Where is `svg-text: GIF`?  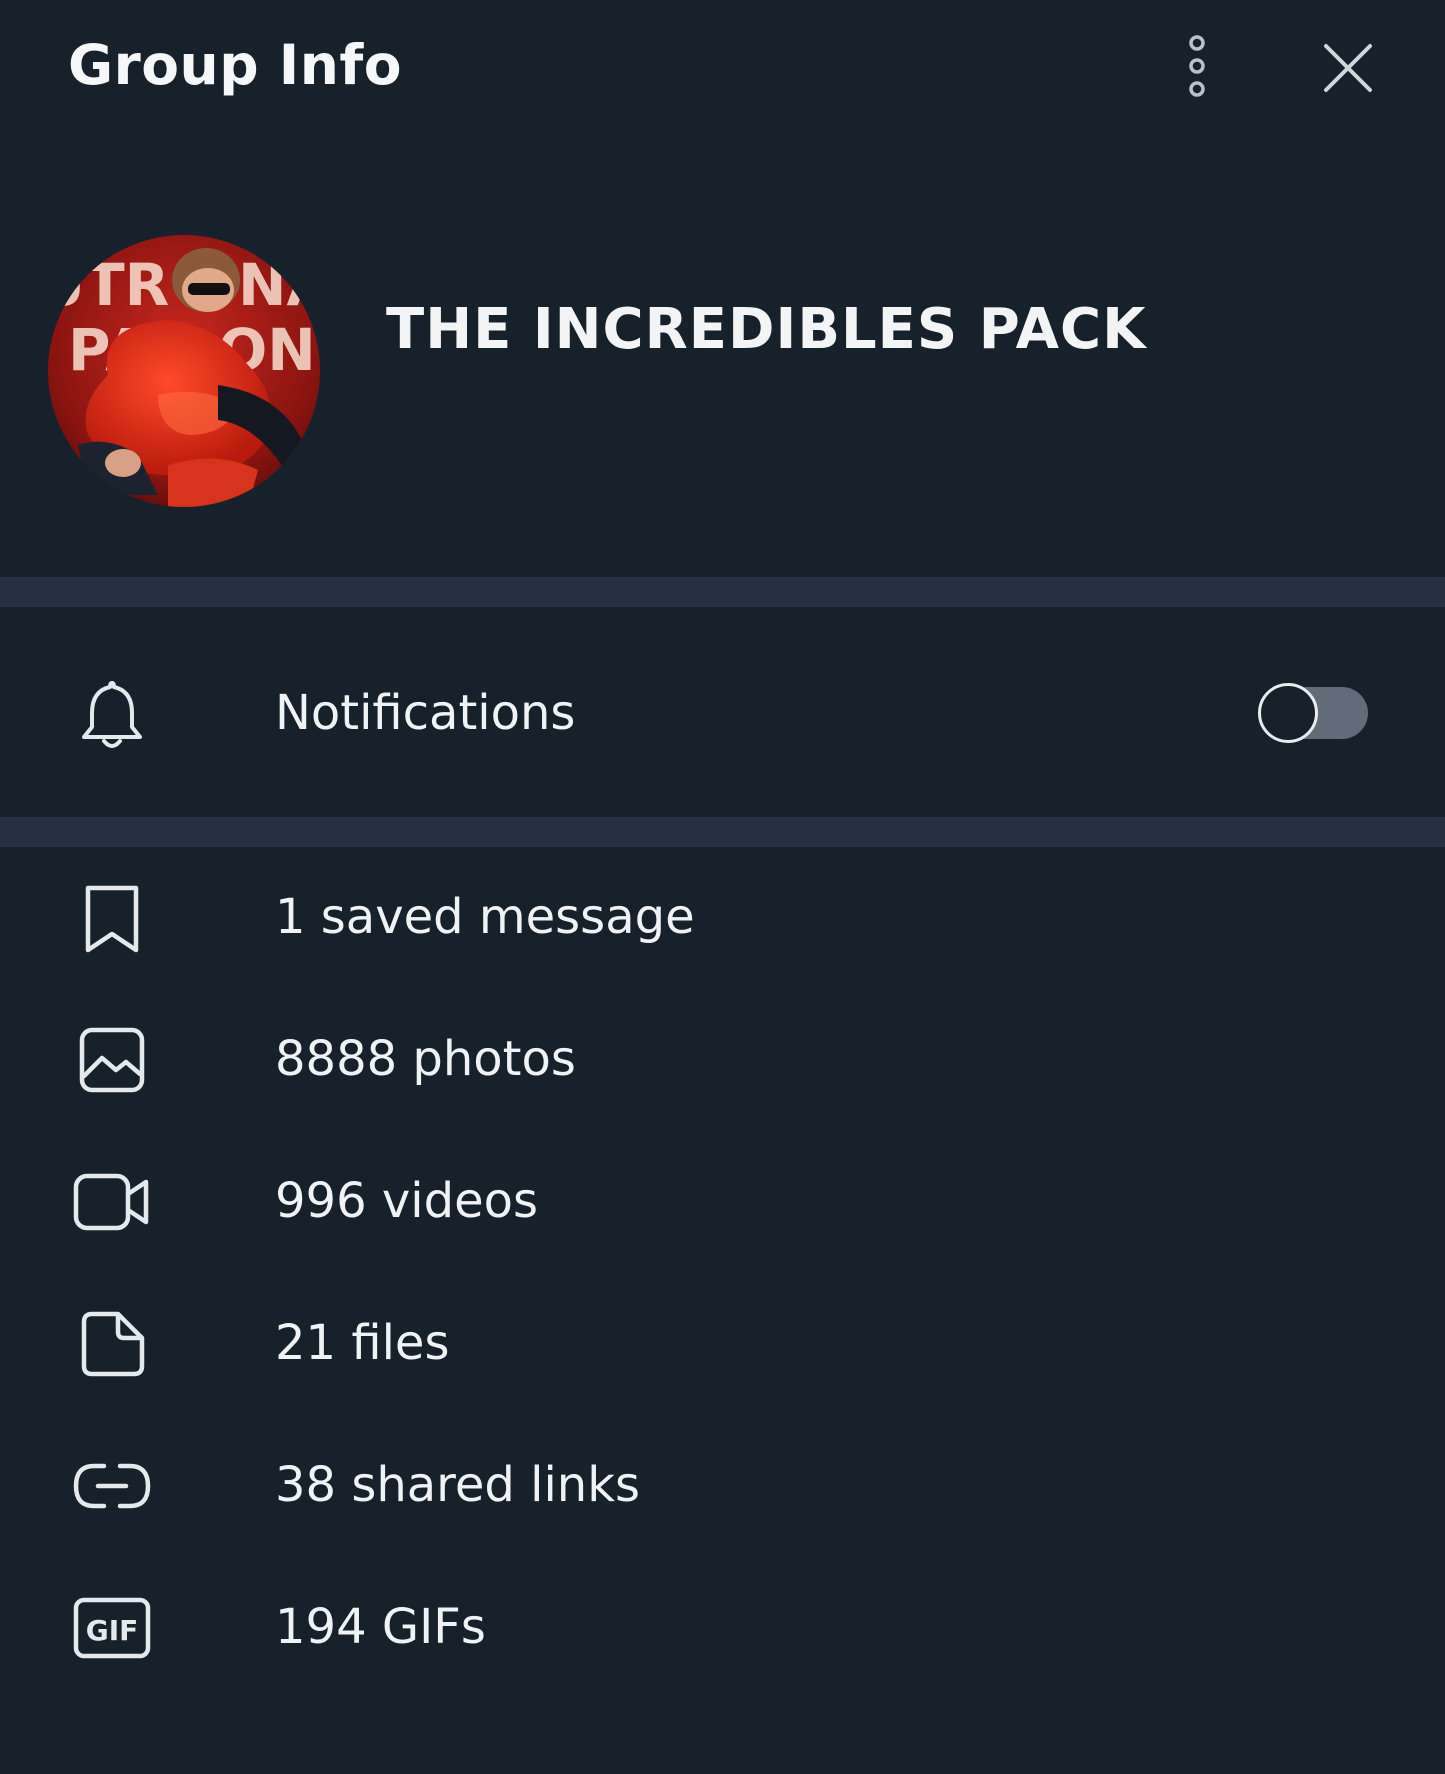
svg-text: GIF is located at coordinates (112, 1630).